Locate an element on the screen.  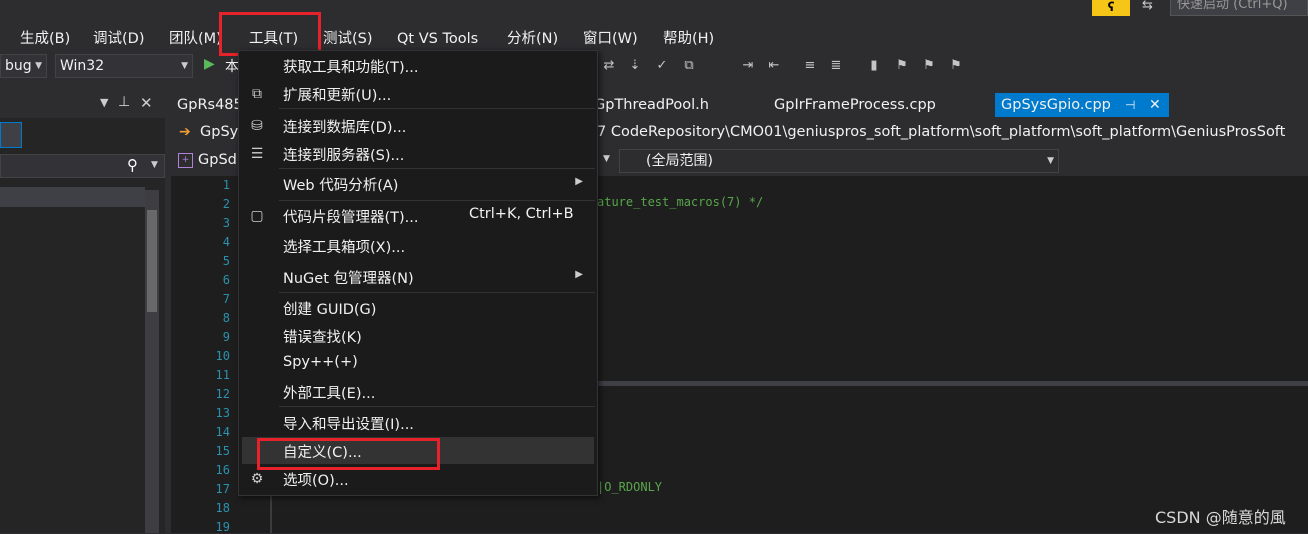
tab-gpthreadpool: GpThreadPool.h is located at coordinates (673, 105).